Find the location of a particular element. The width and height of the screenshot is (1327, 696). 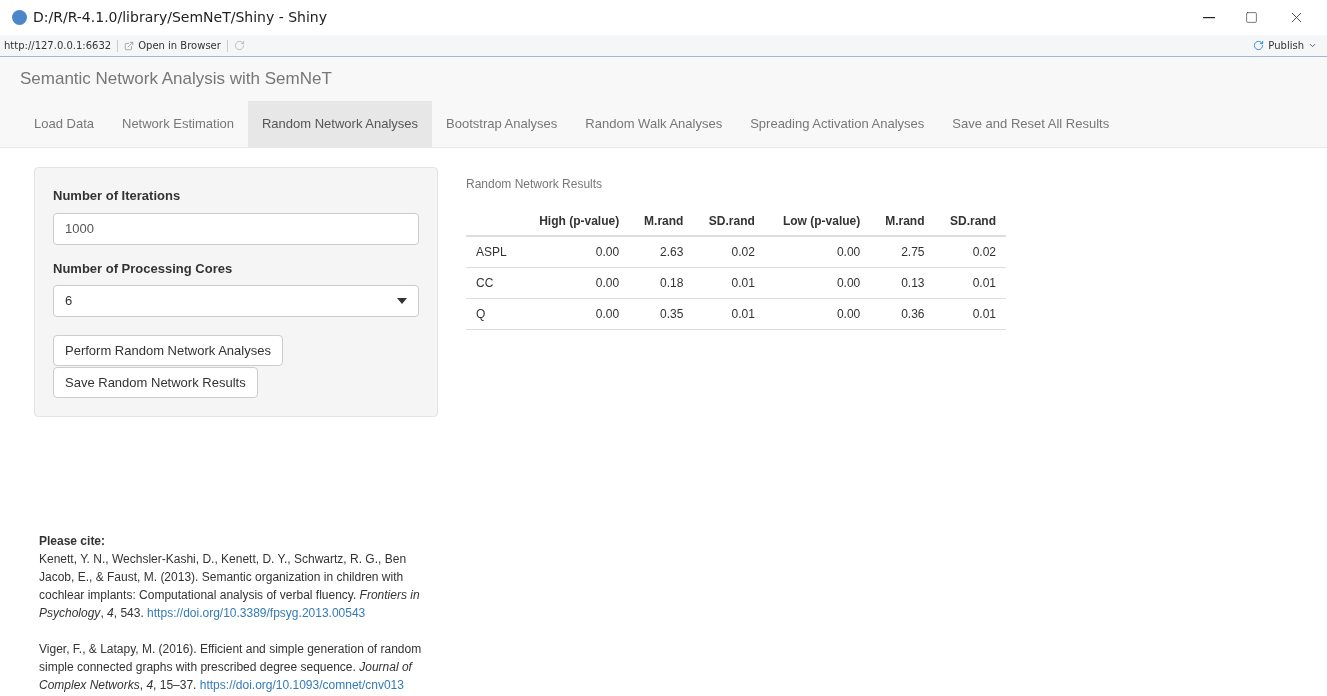

dropdown-caret-icon is located at coordinates (402, 301).